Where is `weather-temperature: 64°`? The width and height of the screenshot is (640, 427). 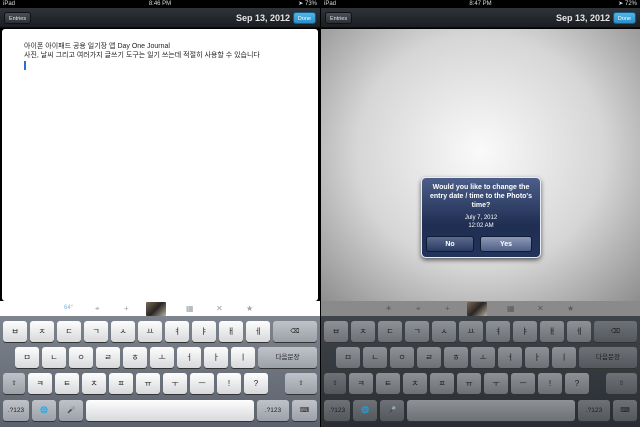
weather-temperature: 64° is located at coordinates (68, 308).